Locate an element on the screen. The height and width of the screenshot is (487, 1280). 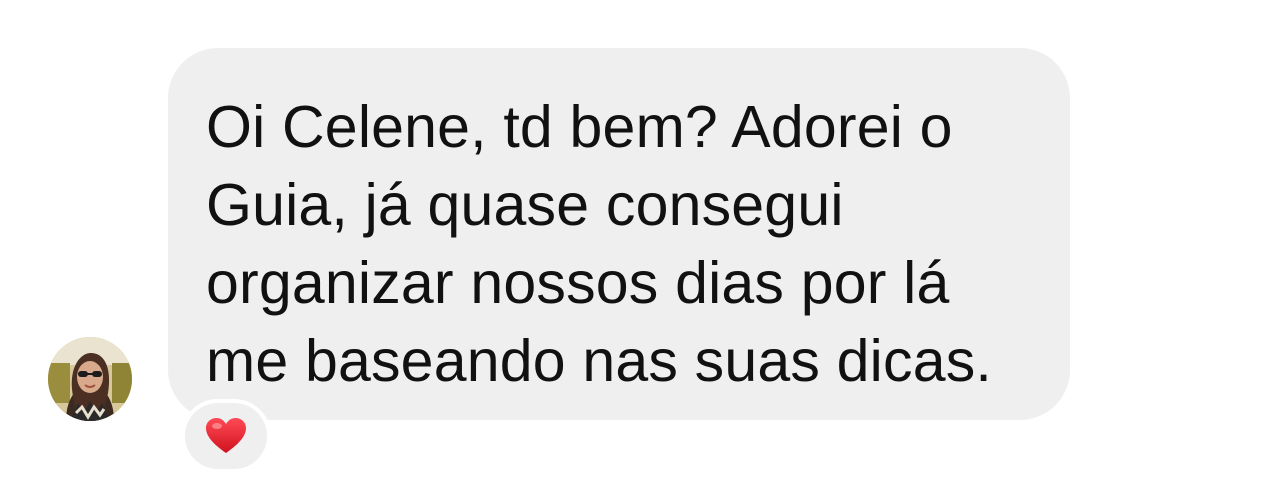
reaction-badge is located at coordinates (226, 436).